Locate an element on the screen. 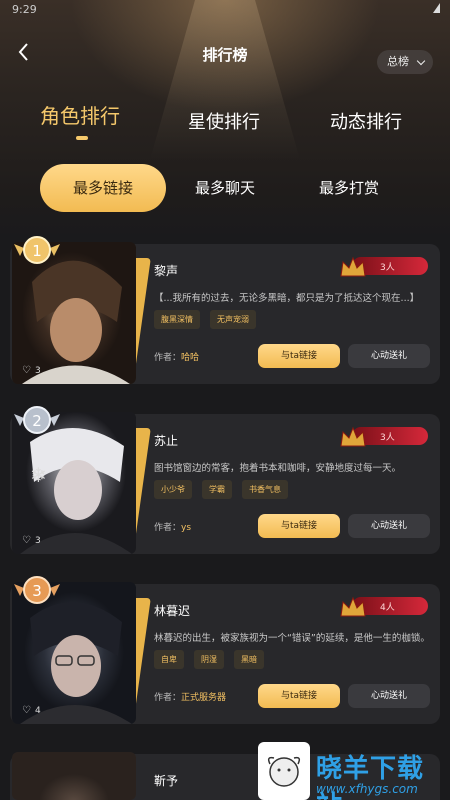  tab-star-ranking: 星使排行 is located at coordinates (224, 121).